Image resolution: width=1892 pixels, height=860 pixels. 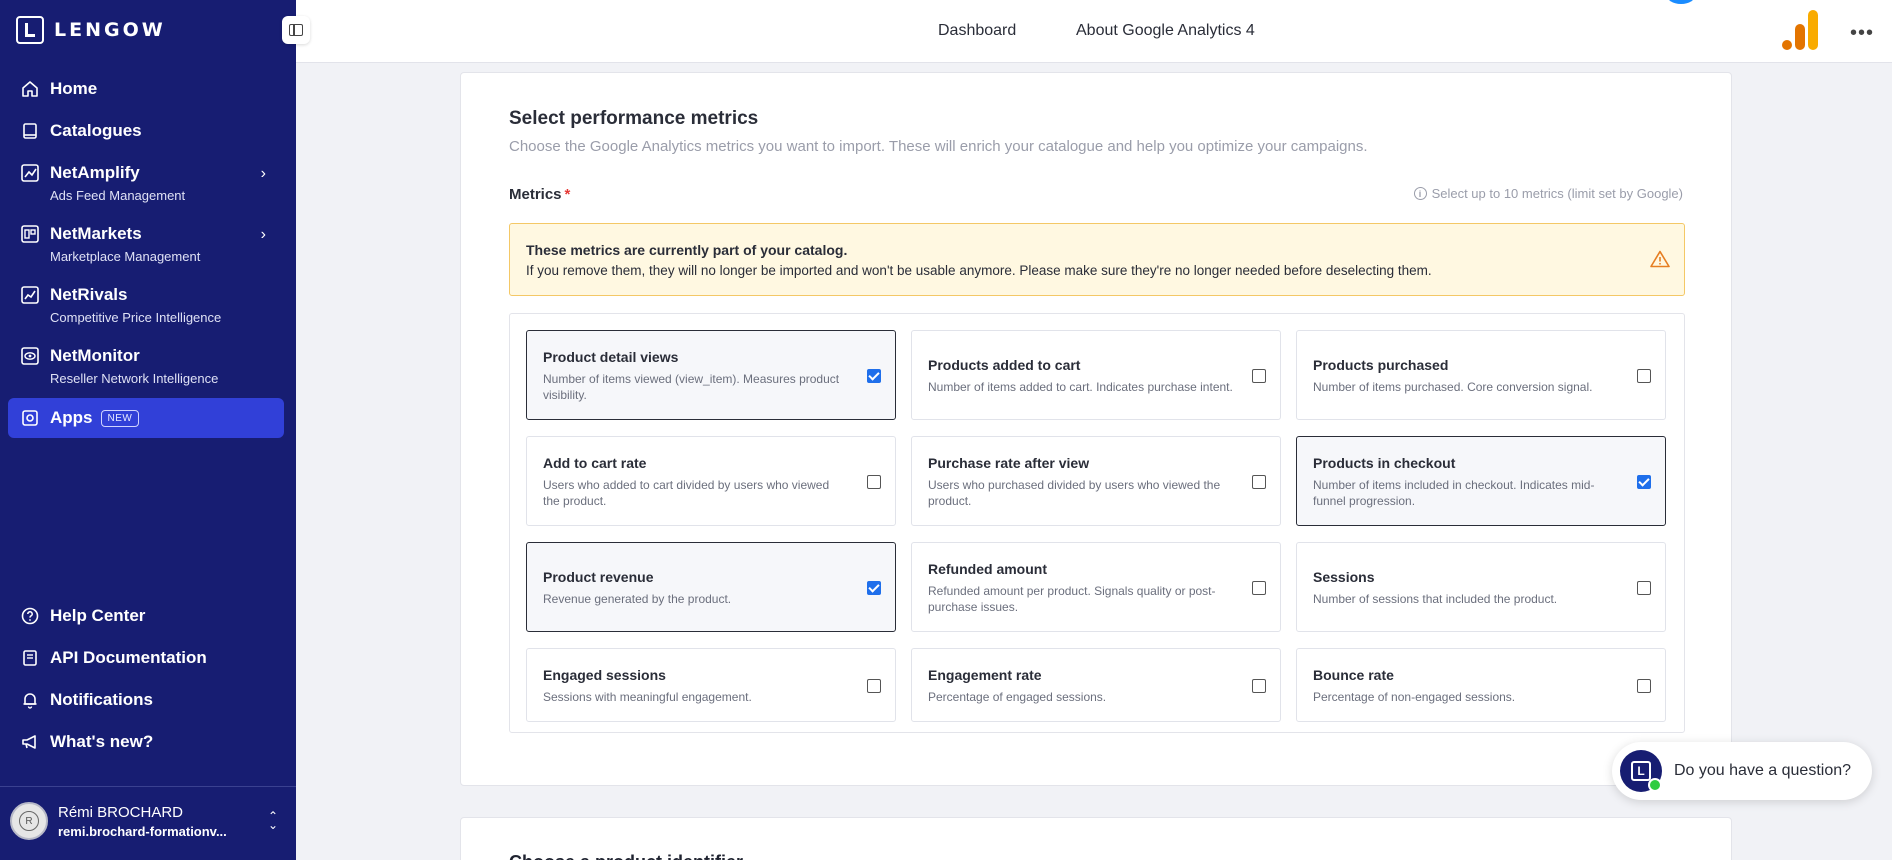 I want to click on sidebar-item-api-documentation: API Documentation, so click(x=146, y=658).